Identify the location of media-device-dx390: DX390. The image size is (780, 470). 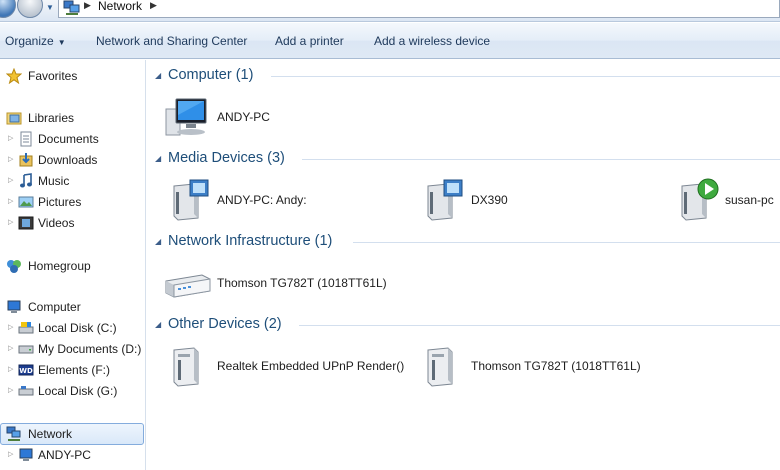
(528, 200).